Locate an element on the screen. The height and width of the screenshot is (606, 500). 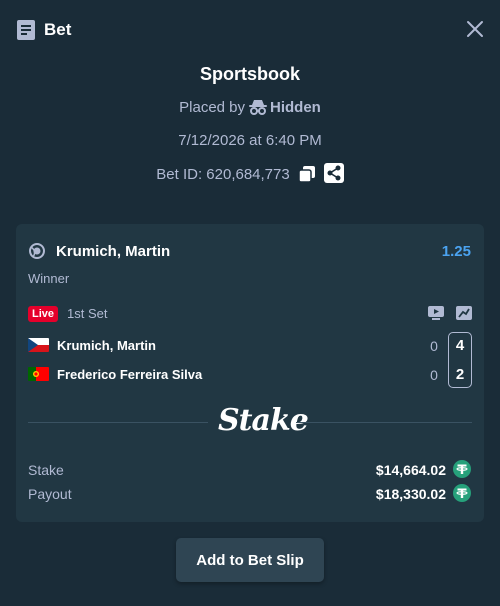
player-2-name: Frederico Ferreira Silva is located at coordinates (130, 374).